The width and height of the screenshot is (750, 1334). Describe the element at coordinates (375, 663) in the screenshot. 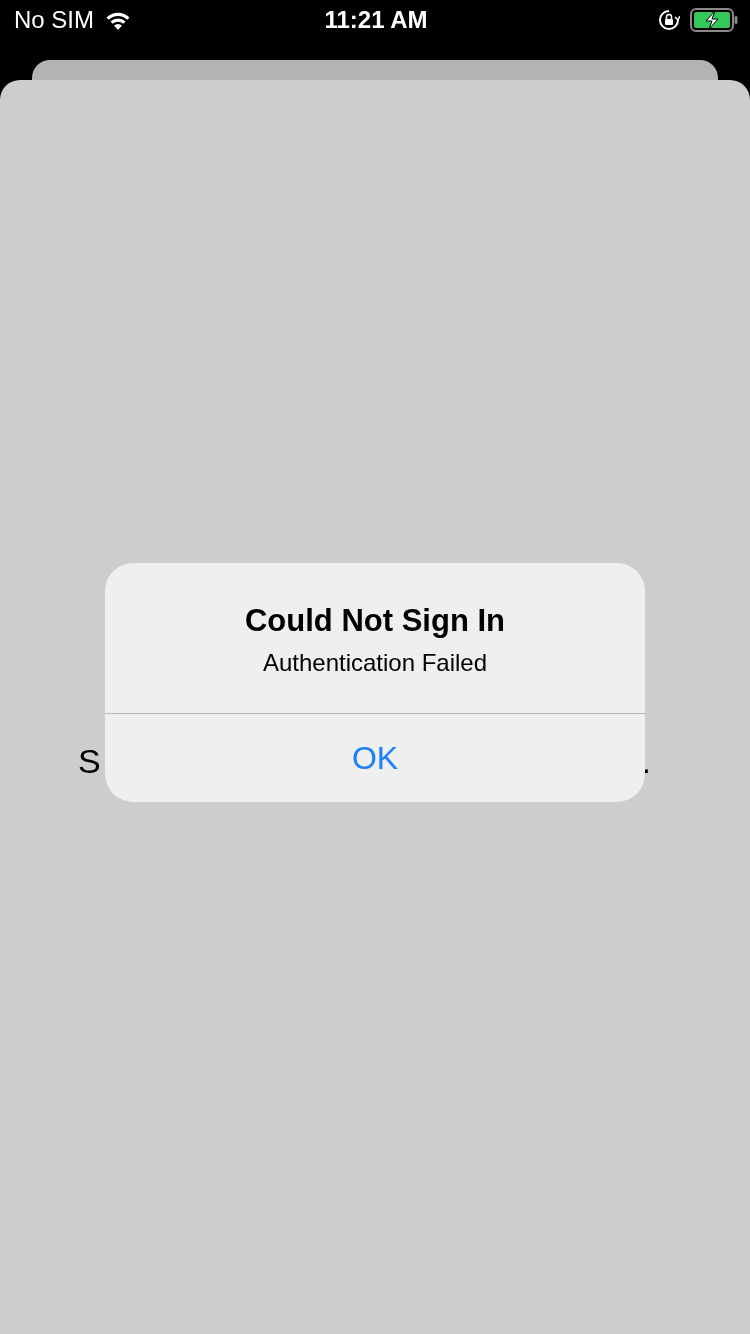

I see `alert-message: Authentication Failed` at that location.